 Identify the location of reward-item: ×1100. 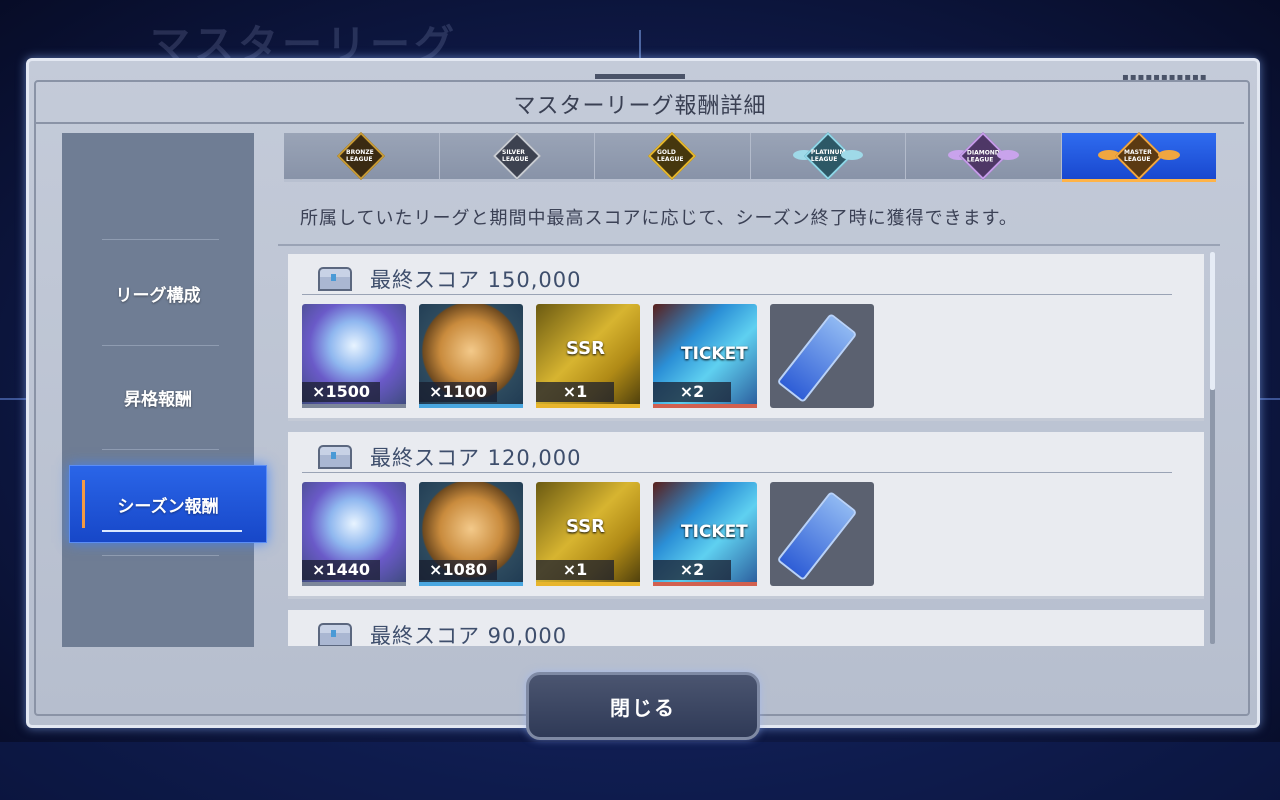
(471, 356).